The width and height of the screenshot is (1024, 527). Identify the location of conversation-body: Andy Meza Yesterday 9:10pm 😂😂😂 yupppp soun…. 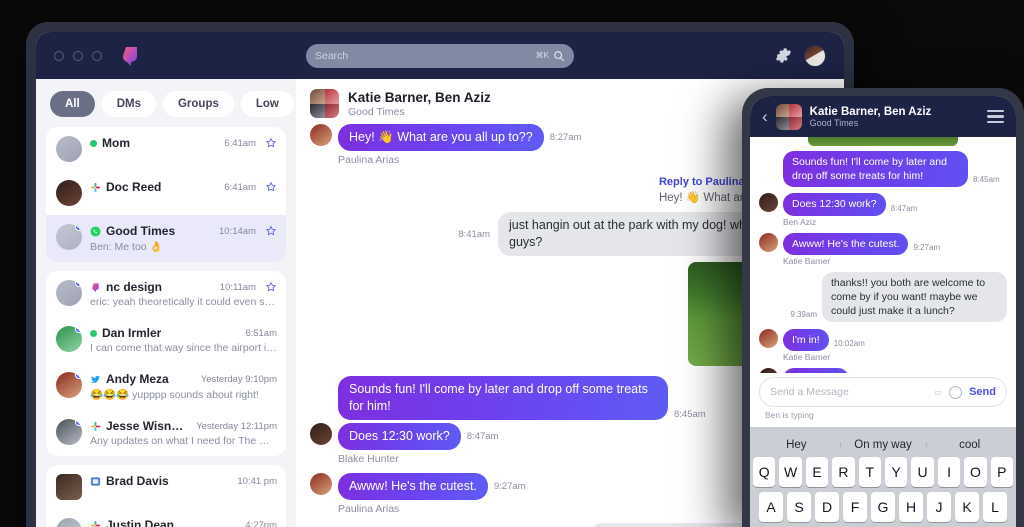
(183, 386).